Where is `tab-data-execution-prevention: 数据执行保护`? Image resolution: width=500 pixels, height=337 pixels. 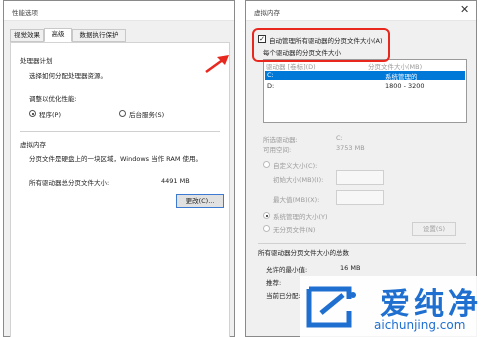 tab-data-execution-prevention: 数据执行保护 is located at coordinates (99, 35).